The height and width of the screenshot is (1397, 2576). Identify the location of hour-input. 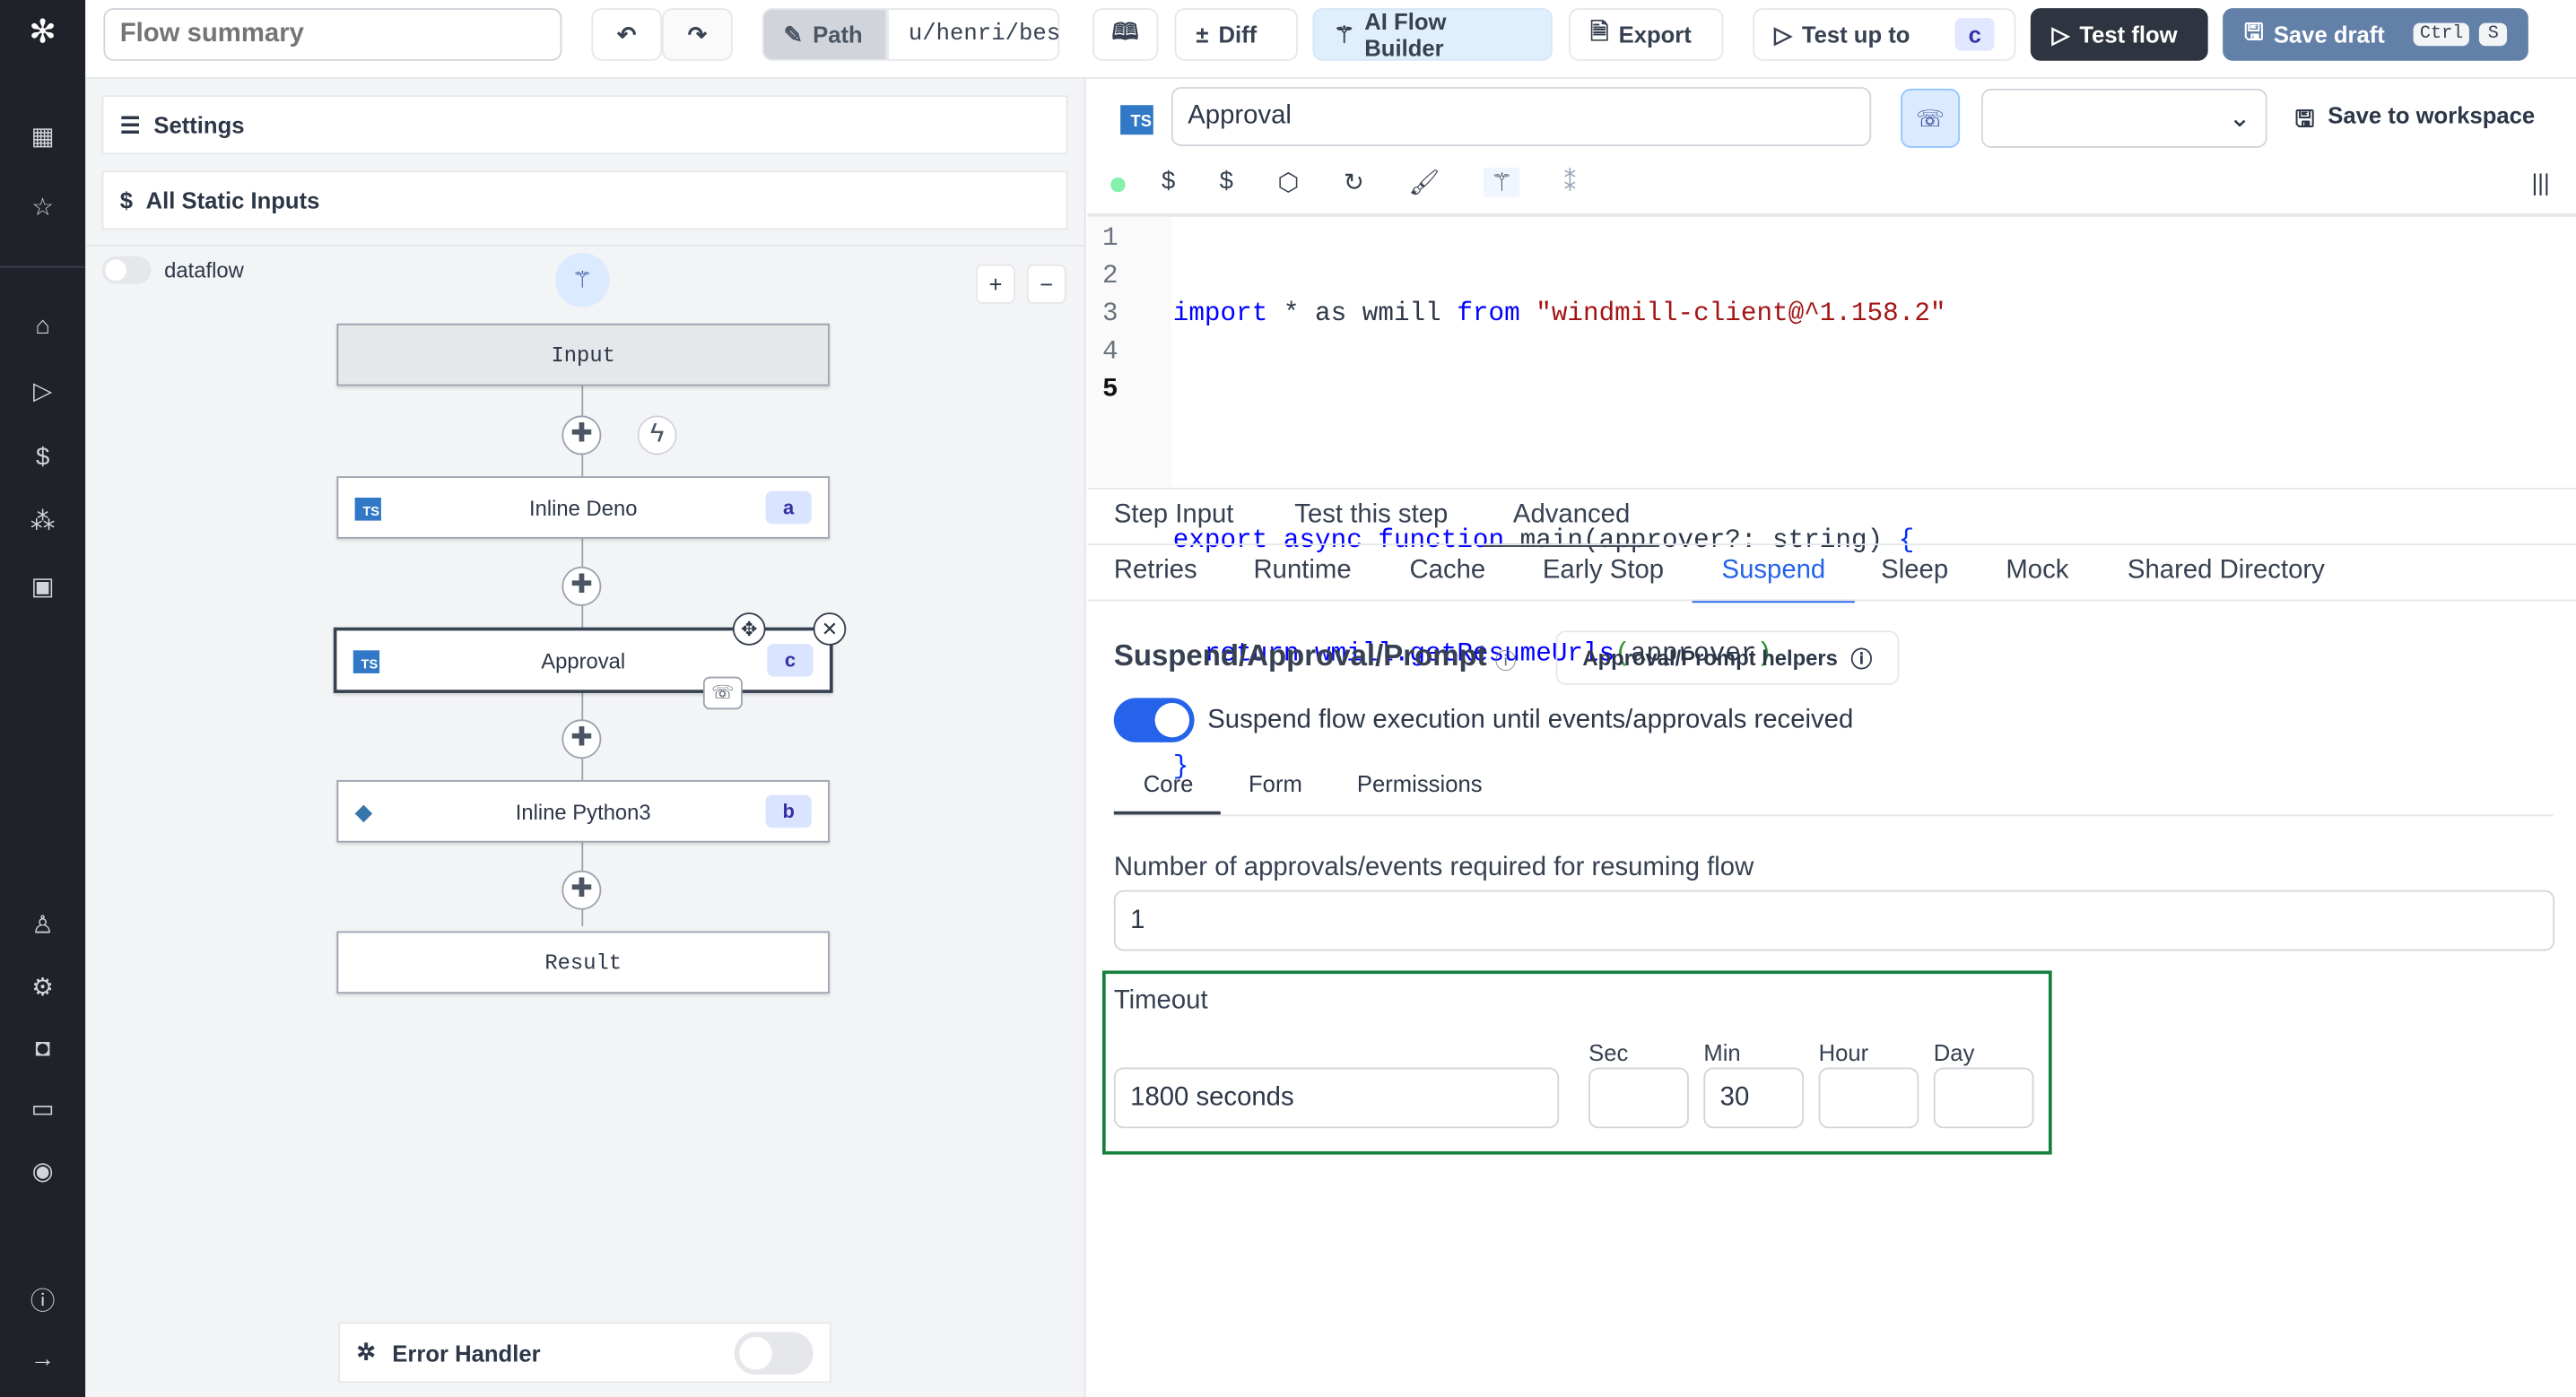
(1868, 1098).